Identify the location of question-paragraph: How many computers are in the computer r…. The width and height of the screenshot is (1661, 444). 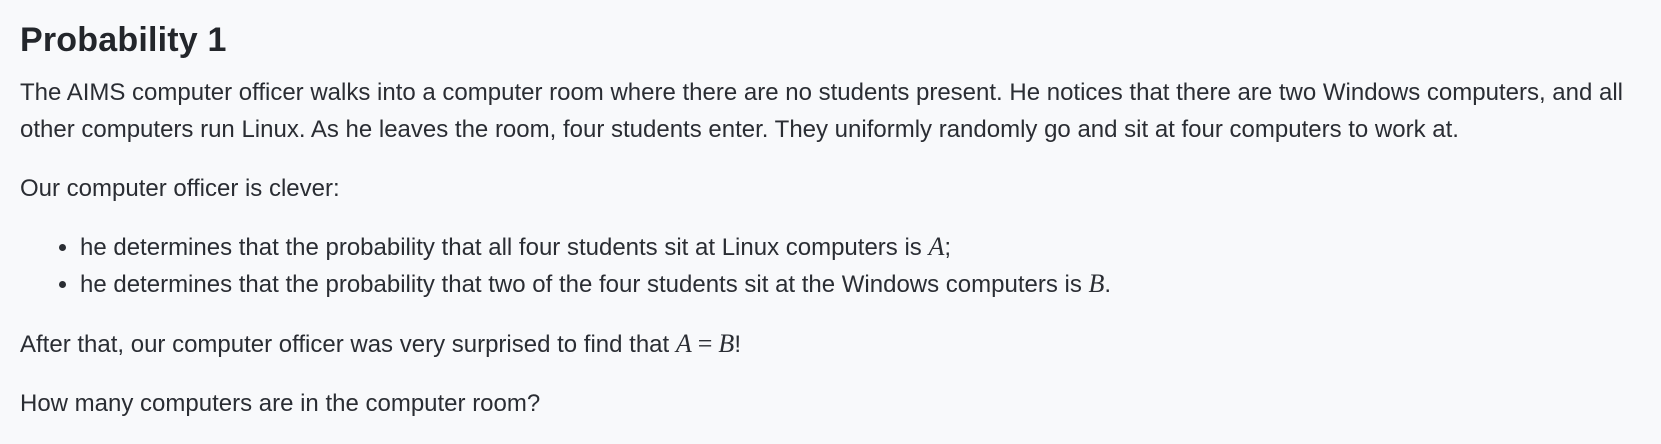
(280, 404).